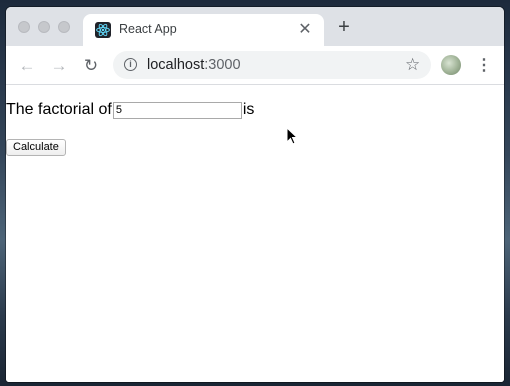 The image size is (510, 386). I want to click on back-arrow-icon: ←, so click(27, 66).